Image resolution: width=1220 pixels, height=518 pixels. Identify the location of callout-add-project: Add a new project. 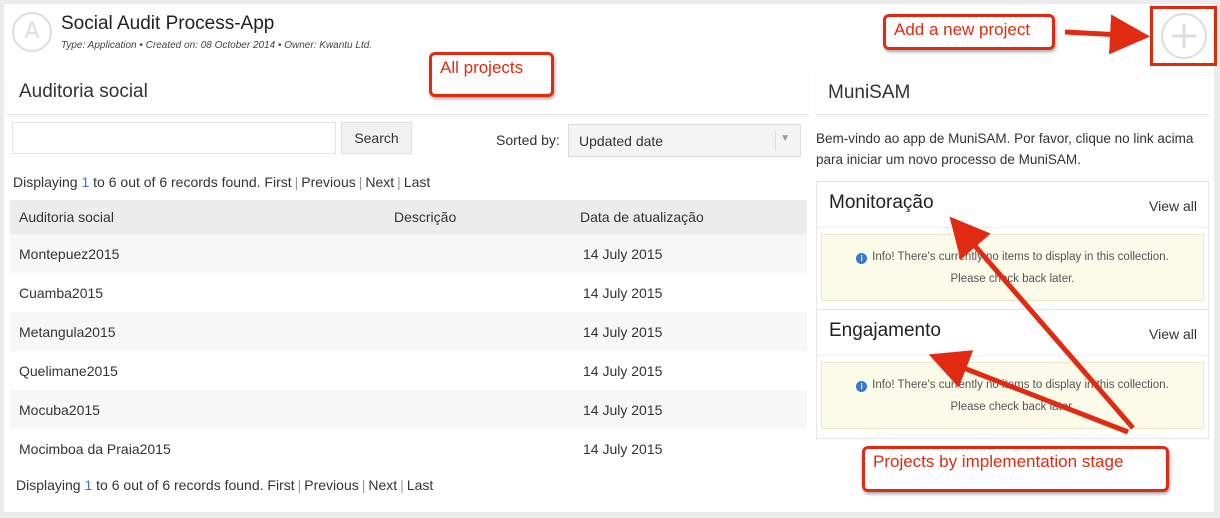
(969, 32).